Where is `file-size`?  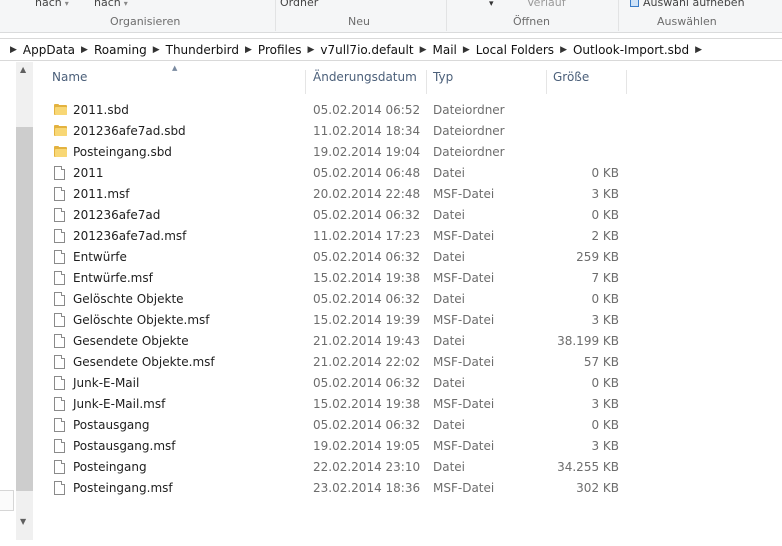 file-size is located at coordinates (578, 131).